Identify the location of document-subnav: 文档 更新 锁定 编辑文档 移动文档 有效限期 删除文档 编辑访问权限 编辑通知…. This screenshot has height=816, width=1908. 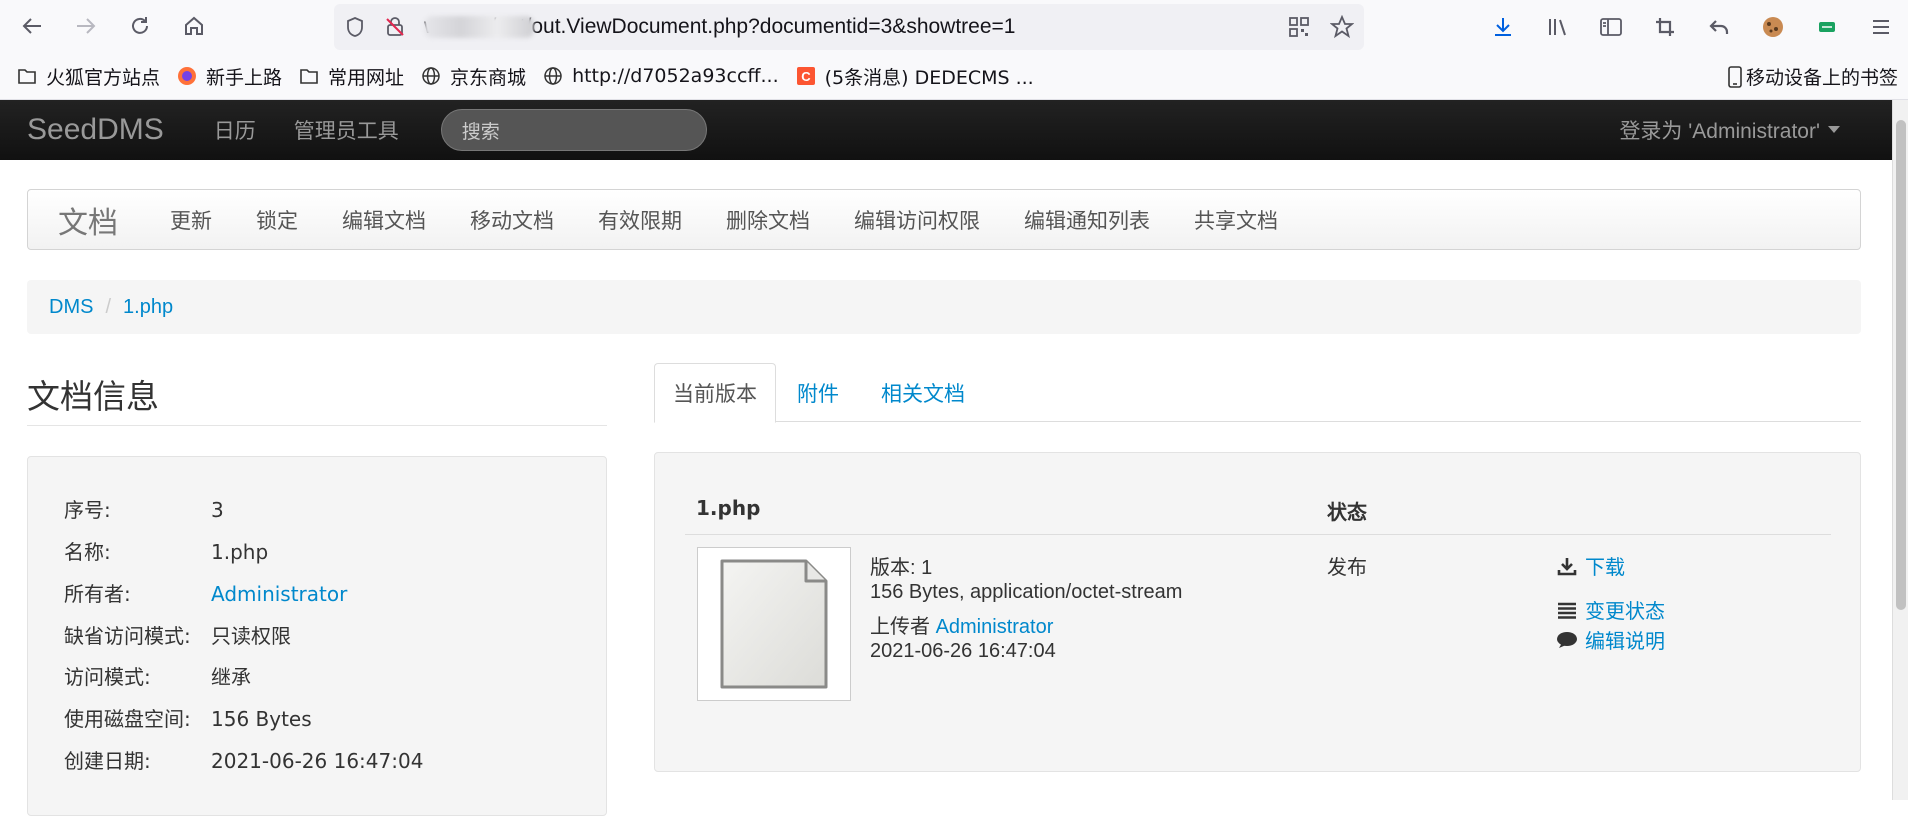
(944, 219).